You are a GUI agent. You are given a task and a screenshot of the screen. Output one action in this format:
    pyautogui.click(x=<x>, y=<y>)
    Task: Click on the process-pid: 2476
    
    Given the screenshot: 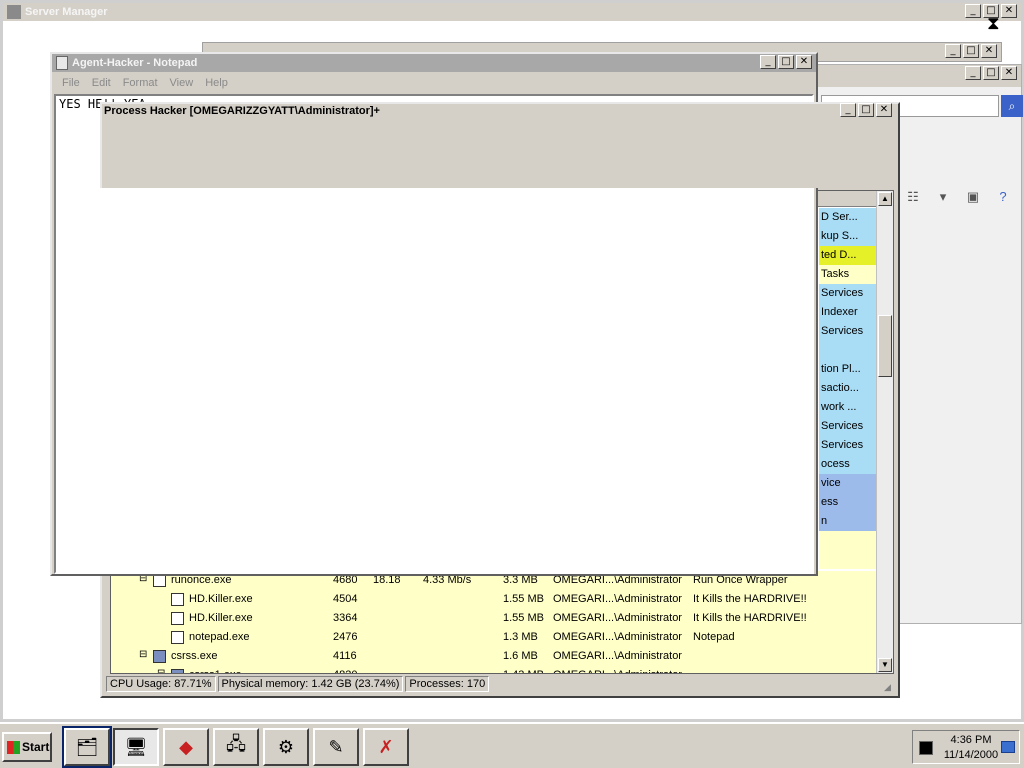 What is the action you would take?
    pyautogui.click(x=345, y=637)
    